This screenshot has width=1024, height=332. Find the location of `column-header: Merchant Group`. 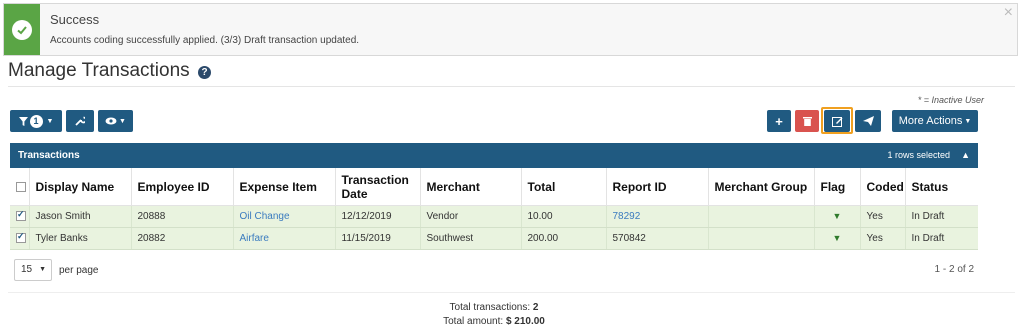

column-header: Merchant Group is located at coordinates (760, 187).